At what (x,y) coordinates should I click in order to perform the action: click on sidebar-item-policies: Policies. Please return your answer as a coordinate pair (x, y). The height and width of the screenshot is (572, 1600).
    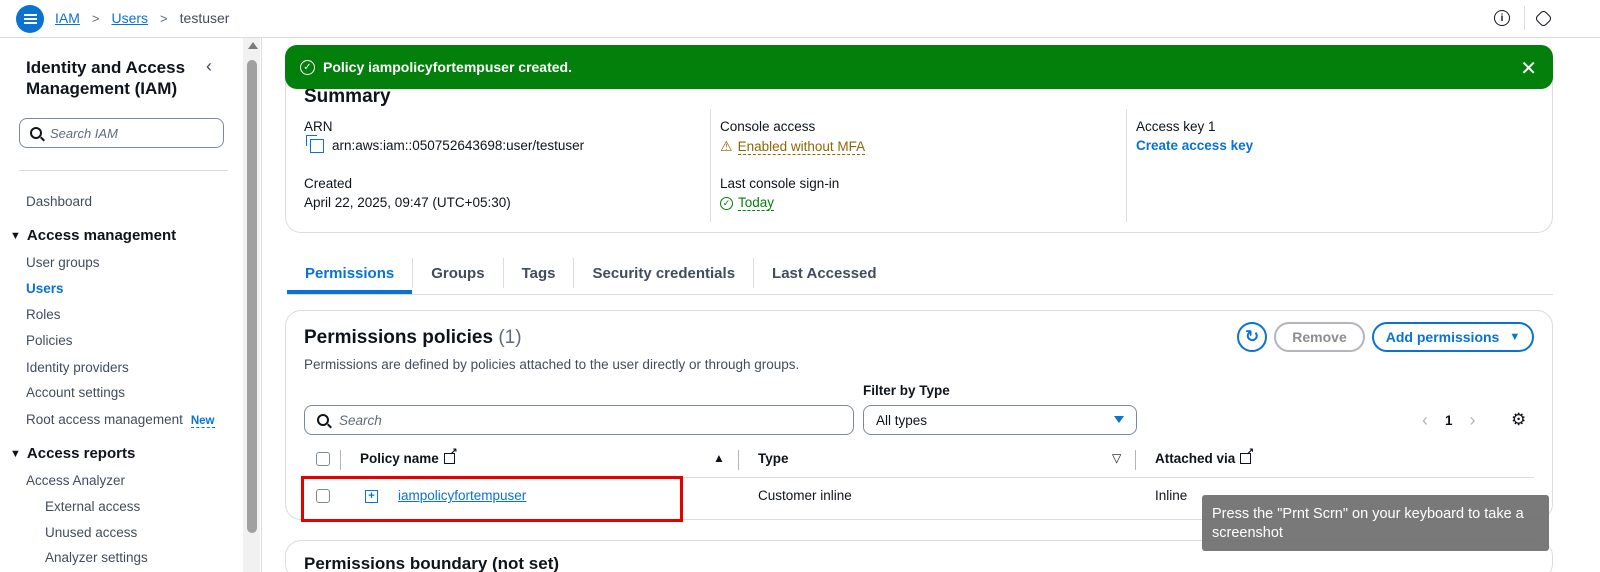
    Looking at the image, I should click on (49, 340).